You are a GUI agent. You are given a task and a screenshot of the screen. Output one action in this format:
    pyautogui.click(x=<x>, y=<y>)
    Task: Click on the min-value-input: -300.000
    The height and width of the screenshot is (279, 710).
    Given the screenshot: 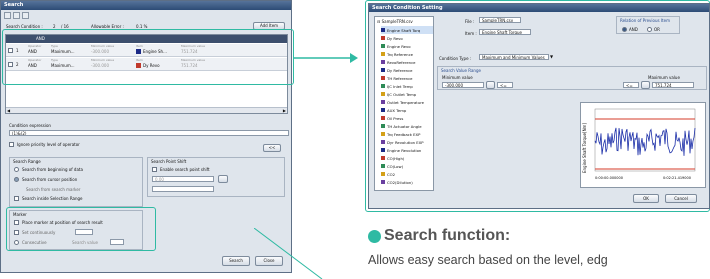 What is the action you would take?
    pyautogui.click(x=463, y=85)
    